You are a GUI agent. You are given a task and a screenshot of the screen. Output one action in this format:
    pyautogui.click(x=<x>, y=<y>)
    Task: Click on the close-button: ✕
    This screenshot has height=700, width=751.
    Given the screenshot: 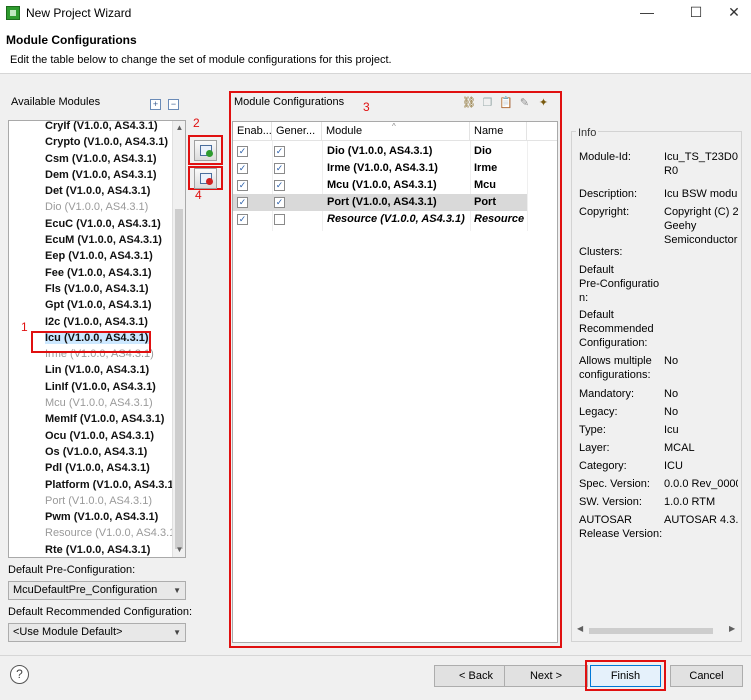 What is the action you would take?
    pyautogui.click(x=734, y=13)
    